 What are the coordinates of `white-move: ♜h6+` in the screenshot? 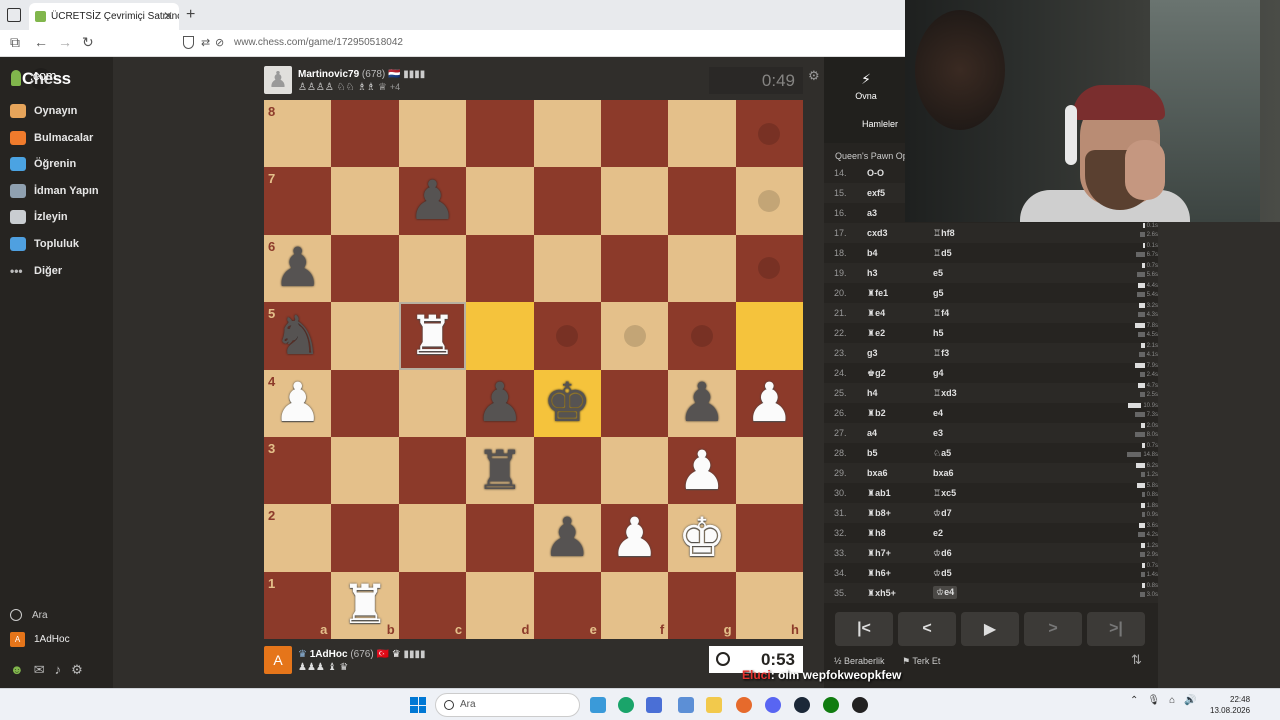 It's located at (879, 573).